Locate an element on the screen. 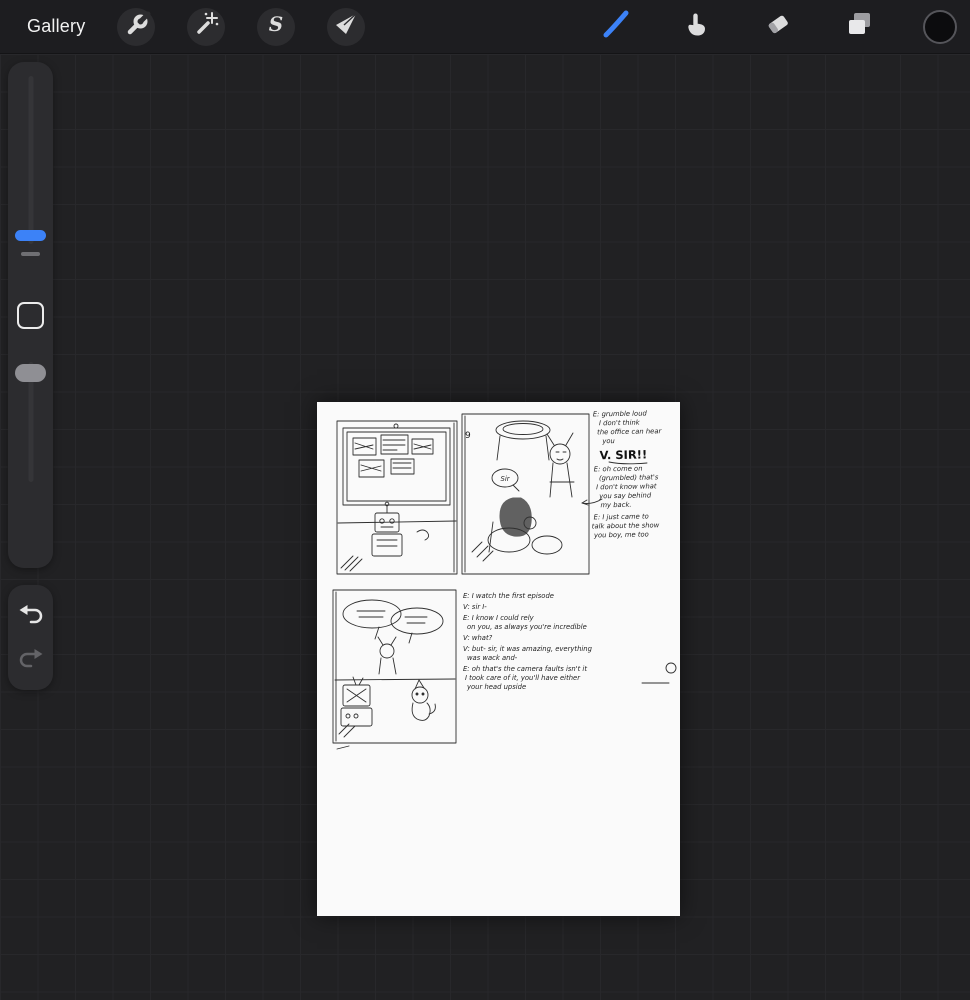  undo-arrow-icon is located at coordinates (31, 615).